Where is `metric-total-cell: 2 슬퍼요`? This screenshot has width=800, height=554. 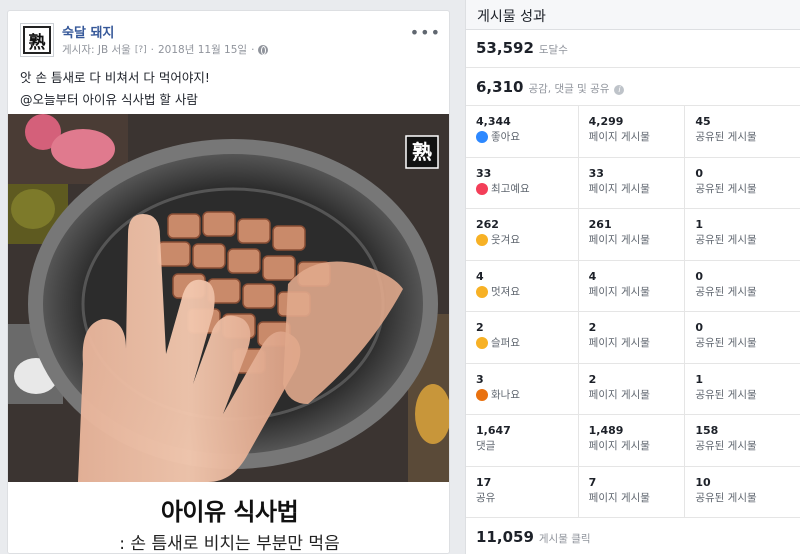
metric-total-cell: 2 슬퍼요 is located at coordinates (522, 337).